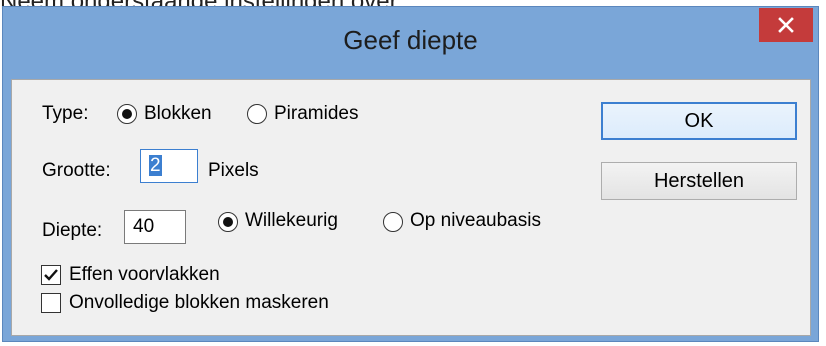 Image resolution: width=826 pixels, height=346 pixels. Describe the element at coordinates (178, 114) in the screenshot. I see `radio-blokken-label: Blokken` at that location.